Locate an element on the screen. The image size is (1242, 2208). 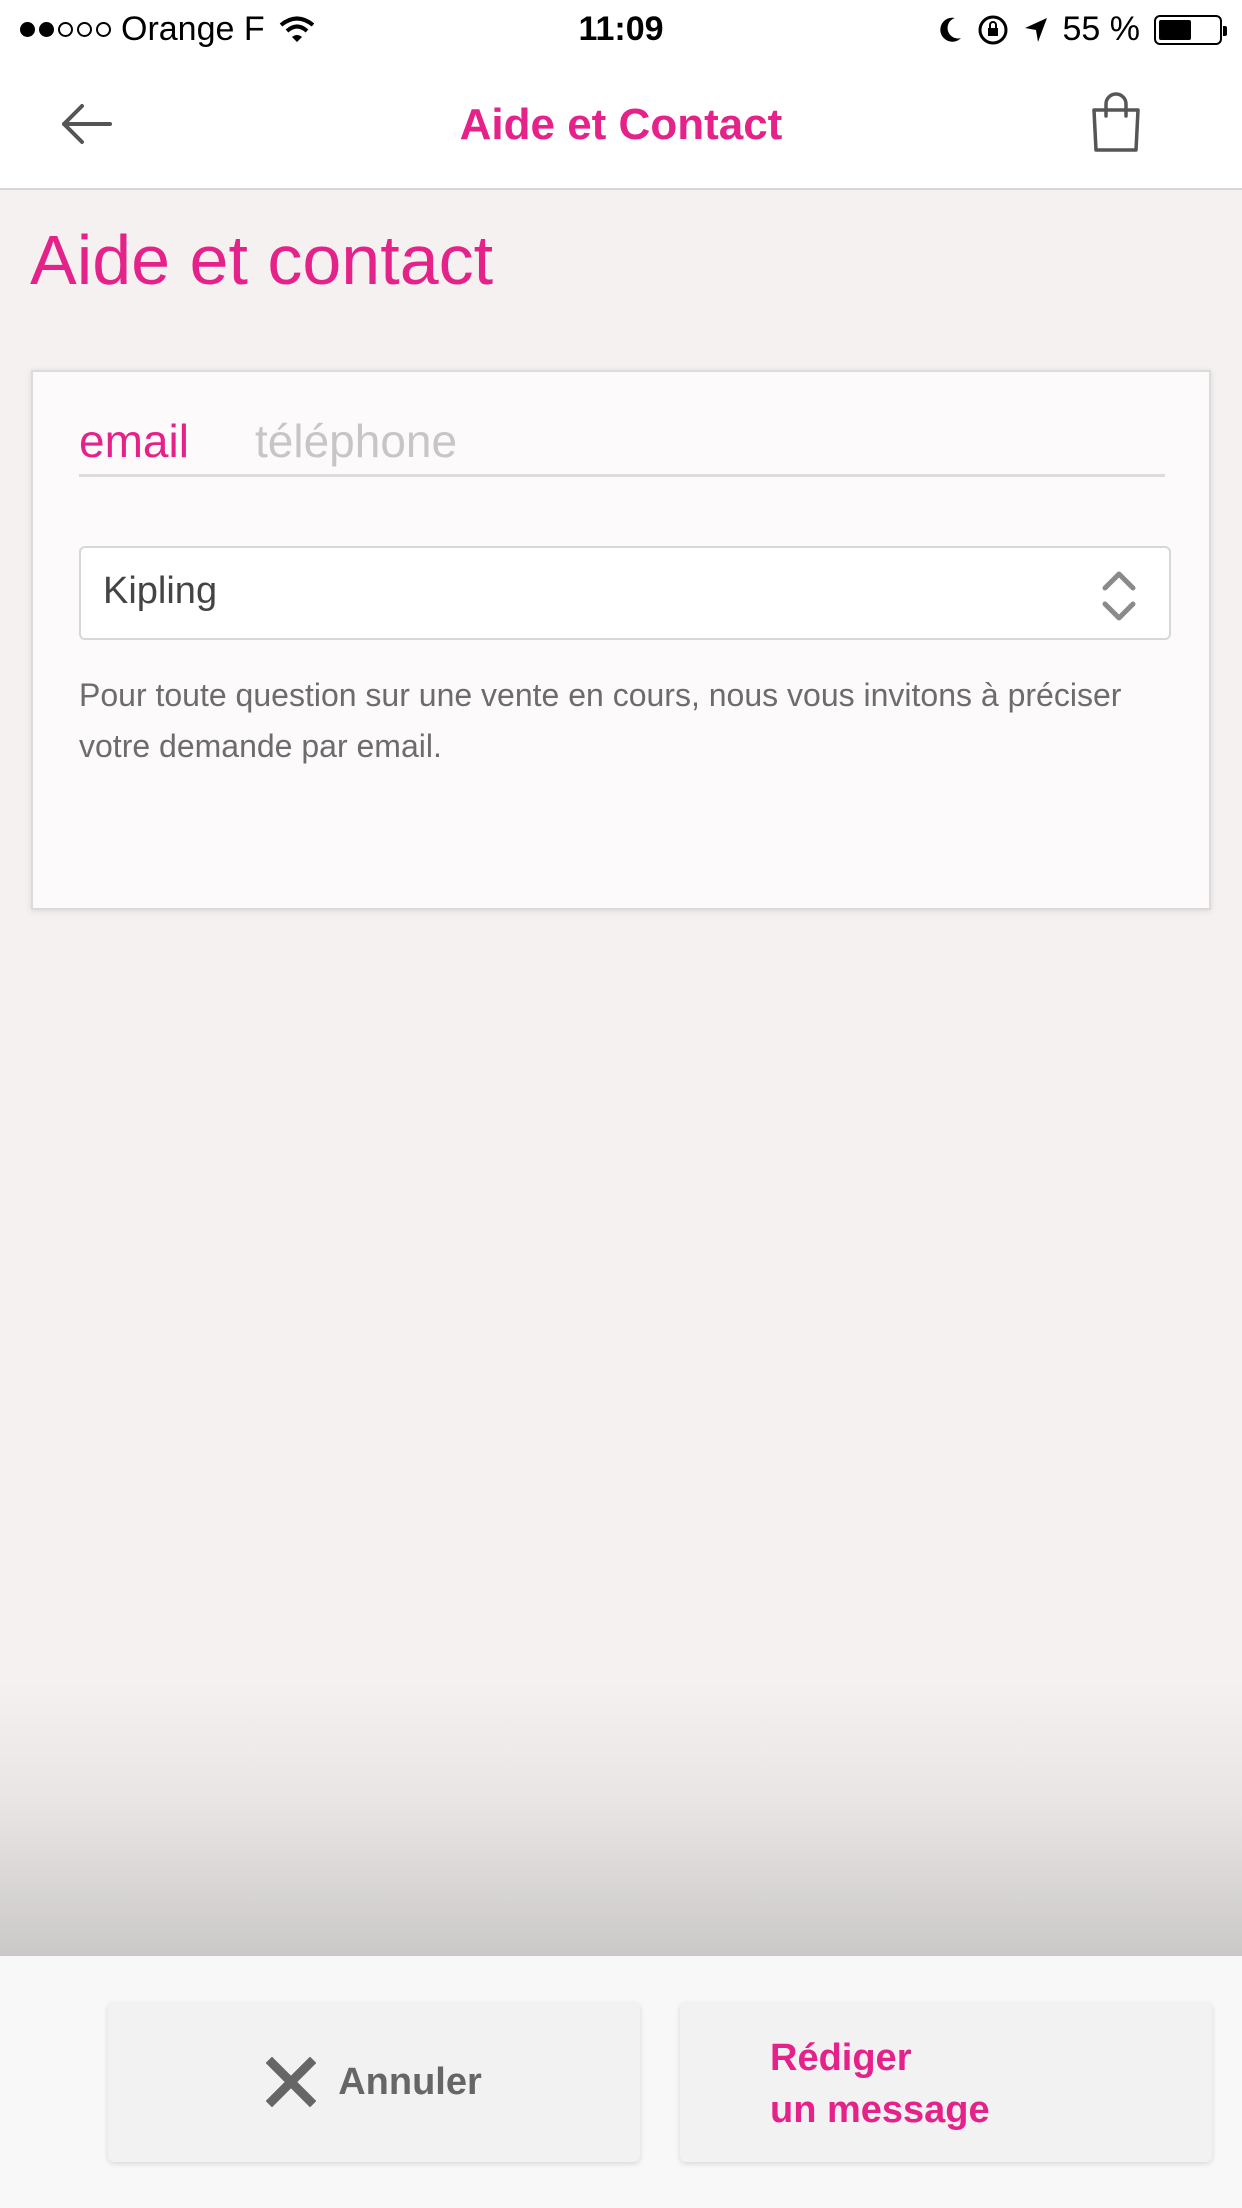
shopping-bag-icon is located at coordinates (1116, 122).